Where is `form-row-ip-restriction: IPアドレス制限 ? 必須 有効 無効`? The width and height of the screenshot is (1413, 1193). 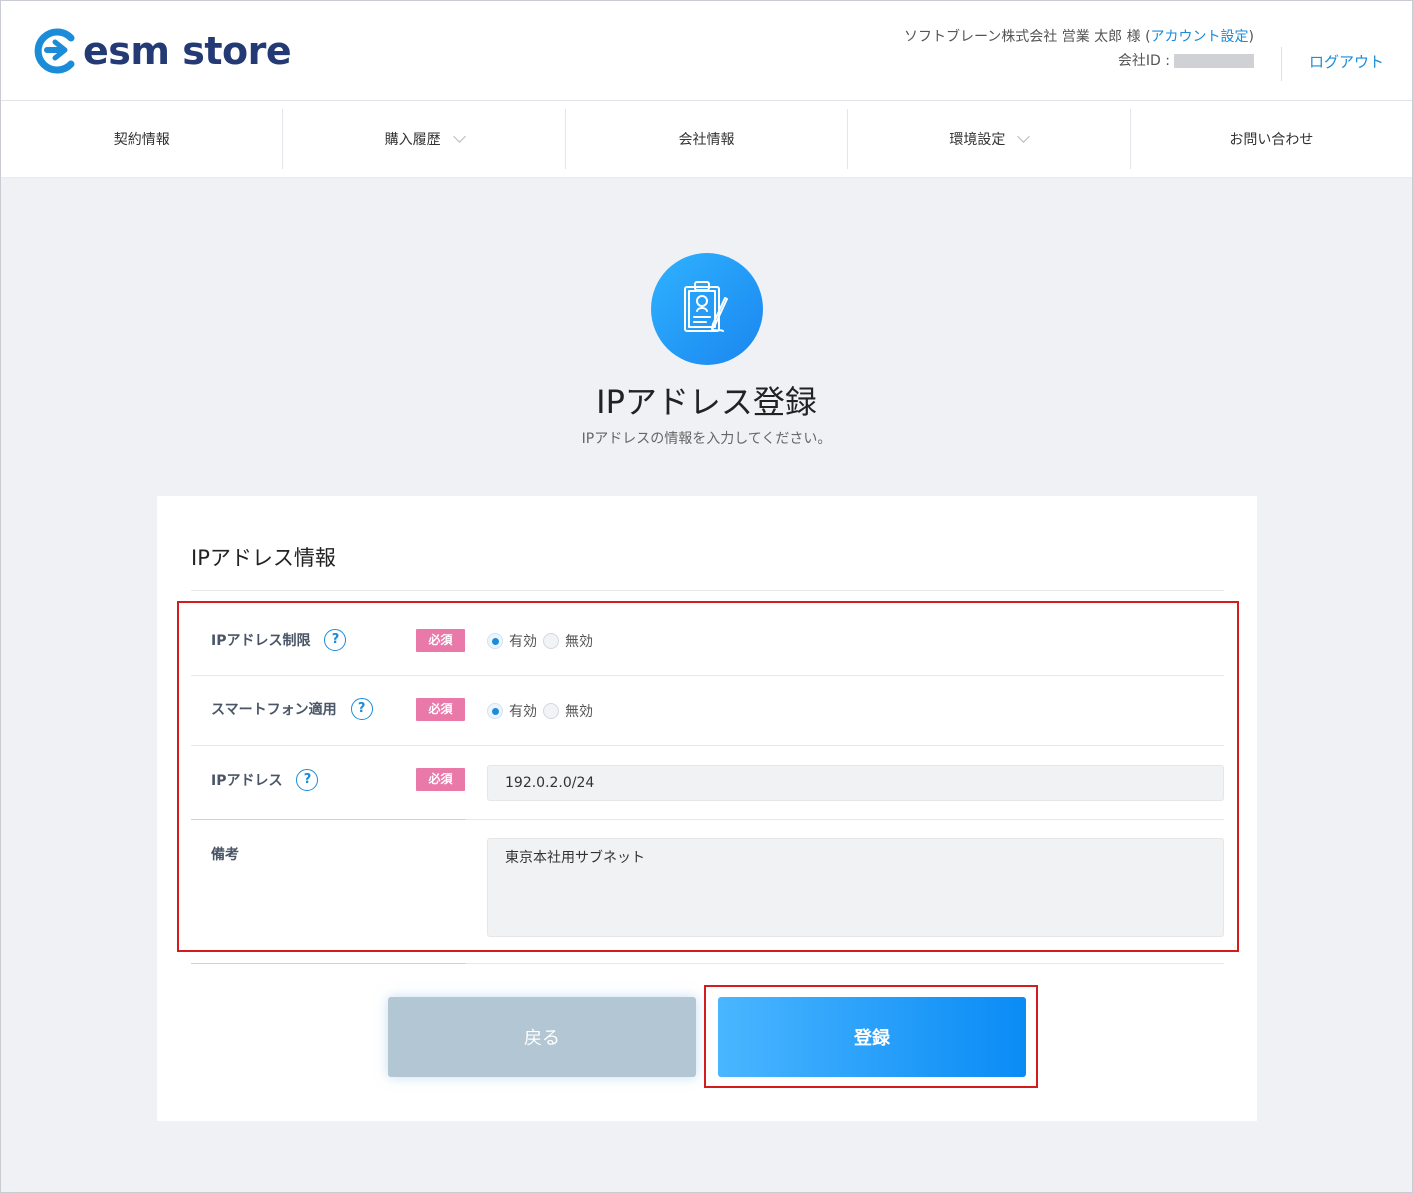
form-row-ip-restriction: IPアドレス制限 ? 必須 有効 無効 is located at coordinates (707, 640).